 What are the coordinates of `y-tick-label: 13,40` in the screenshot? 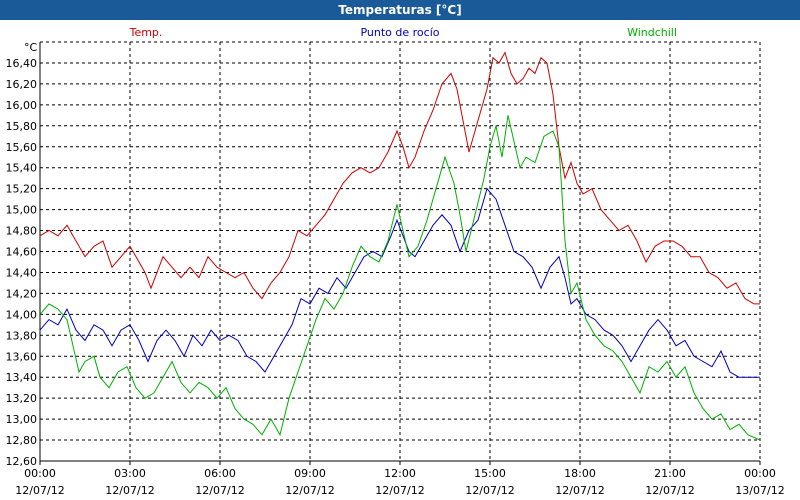 It's located at (22, 377).